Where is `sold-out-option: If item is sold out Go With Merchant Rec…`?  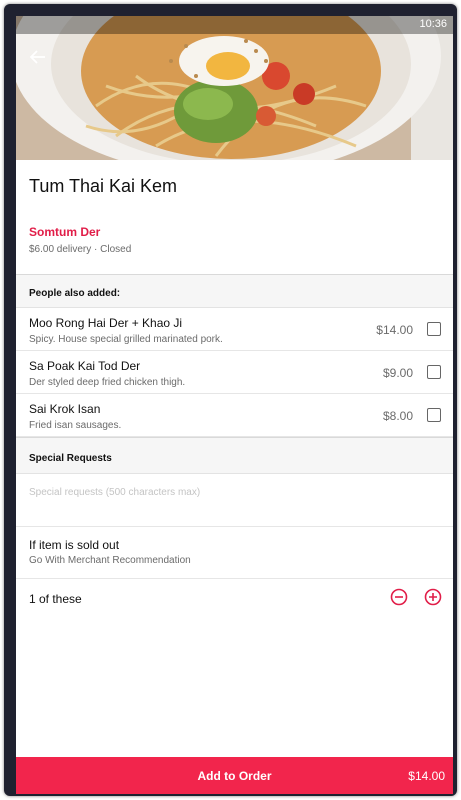
sold-out-option: If item is sold out Go With Merchant Rec… is located at coordinates (234, 553).